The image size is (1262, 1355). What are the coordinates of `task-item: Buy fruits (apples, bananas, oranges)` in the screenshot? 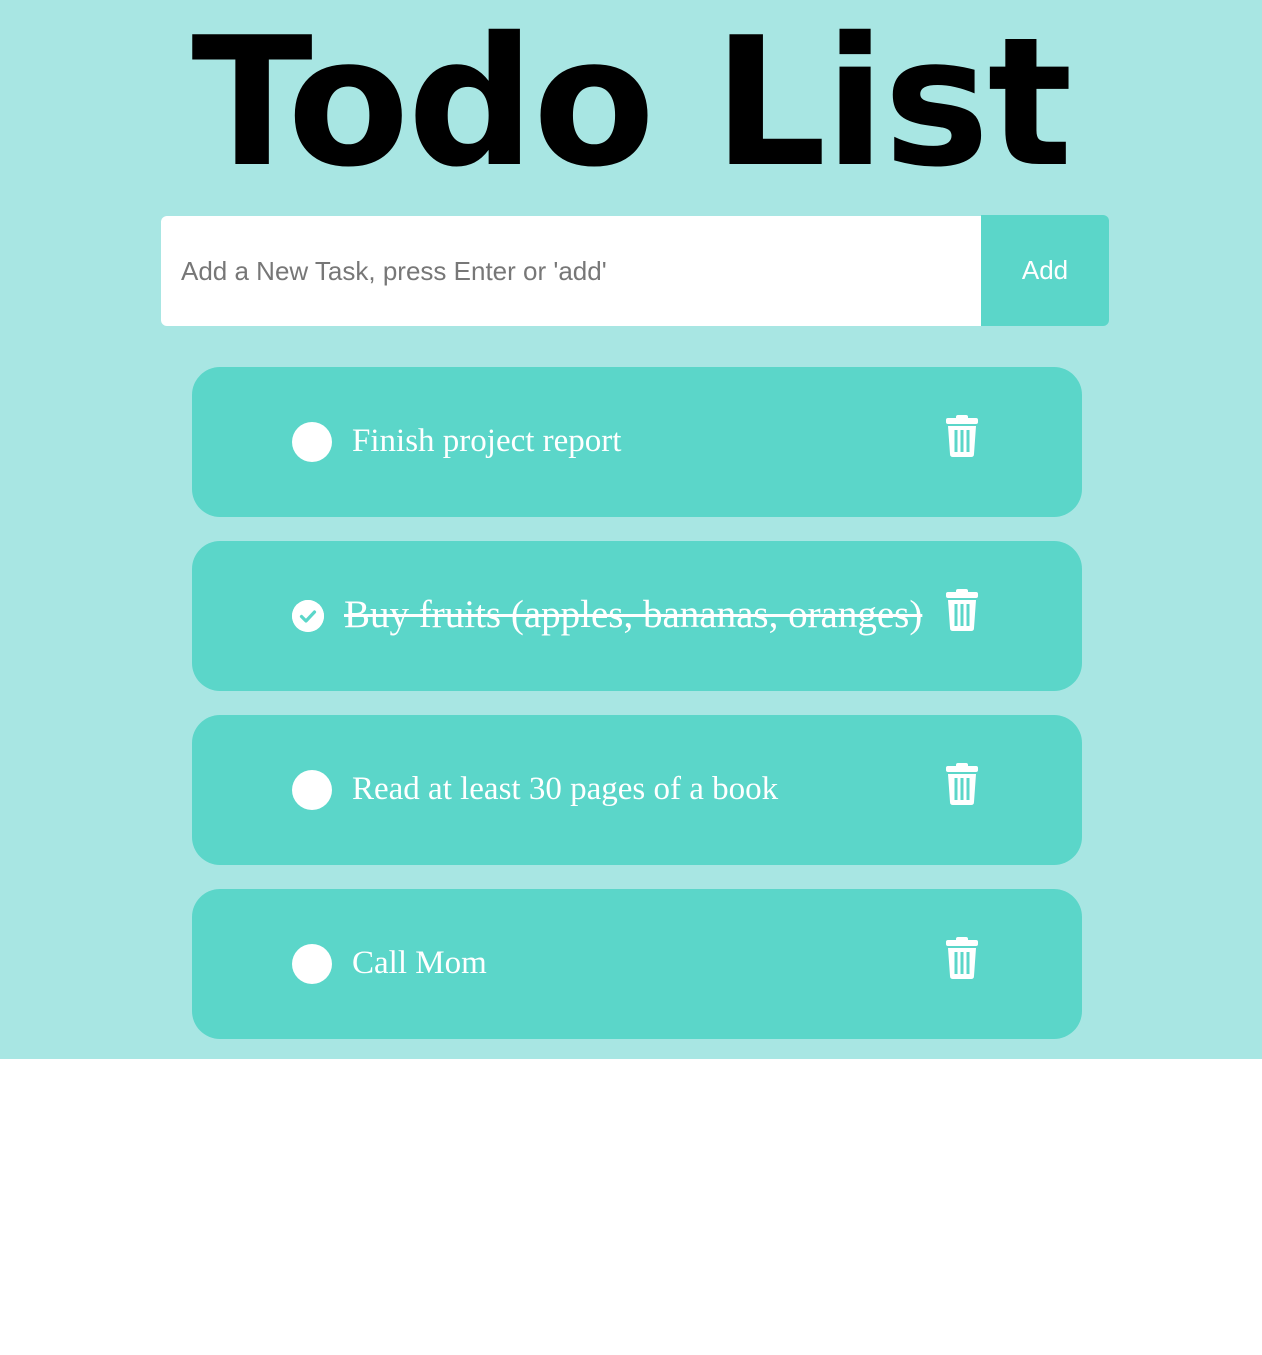 It's located at (637, 616).